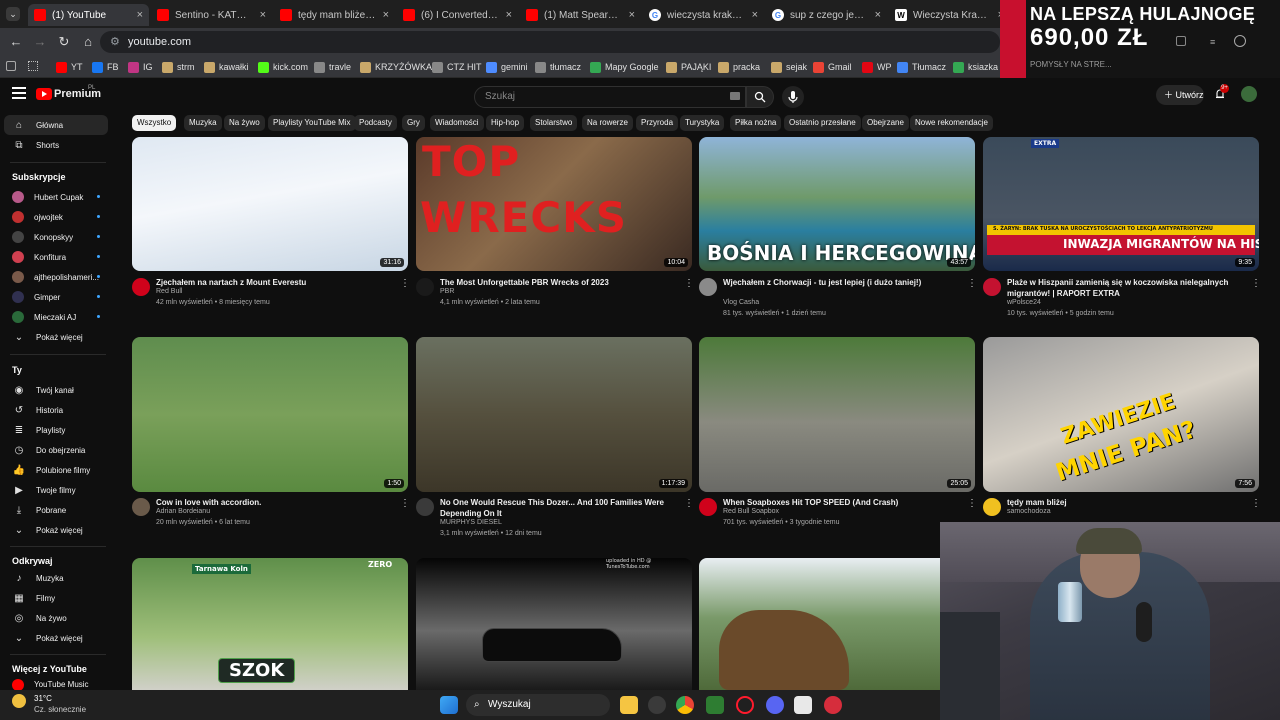 The image size is (1280, 720). I want to click on bookmark-item: Mapy Google, so click(624, 67).